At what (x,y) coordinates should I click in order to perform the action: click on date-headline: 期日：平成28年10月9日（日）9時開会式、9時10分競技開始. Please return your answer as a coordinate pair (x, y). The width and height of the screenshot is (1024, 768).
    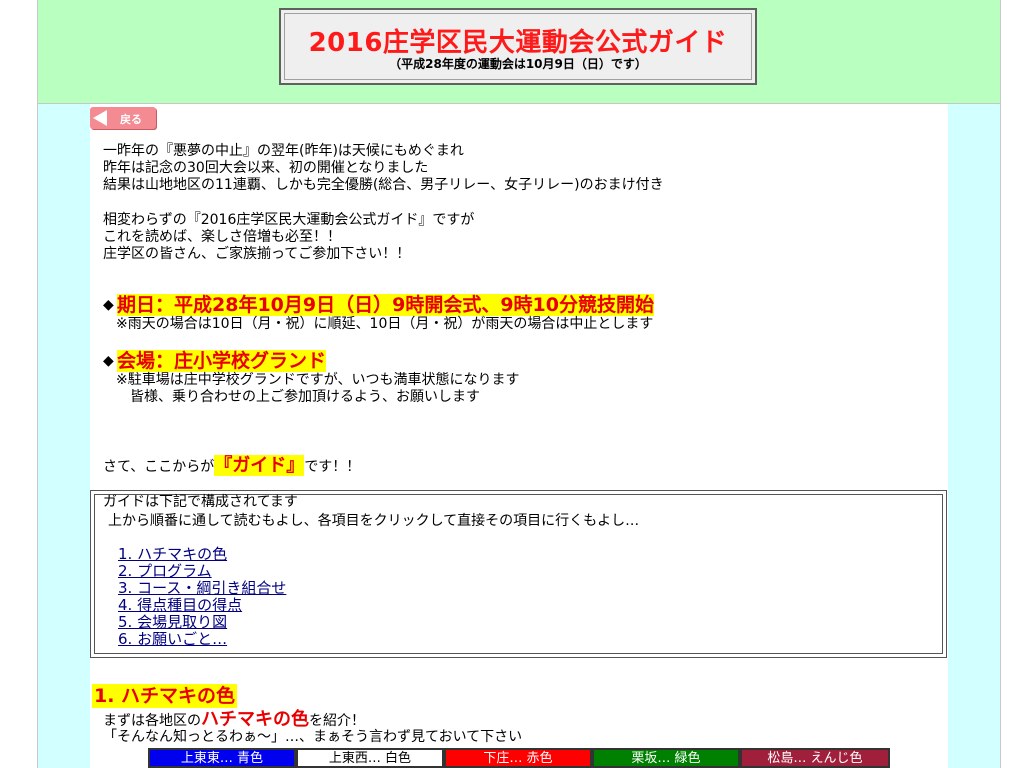
    Looking at the image, I should click on (385, 305).